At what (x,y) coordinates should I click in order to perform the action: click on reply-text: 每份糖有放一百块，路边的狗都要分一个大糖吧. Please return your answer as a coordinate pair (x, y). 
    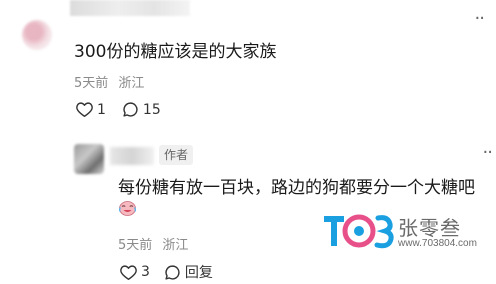
    Looking at the image, I should click on (296, 188).